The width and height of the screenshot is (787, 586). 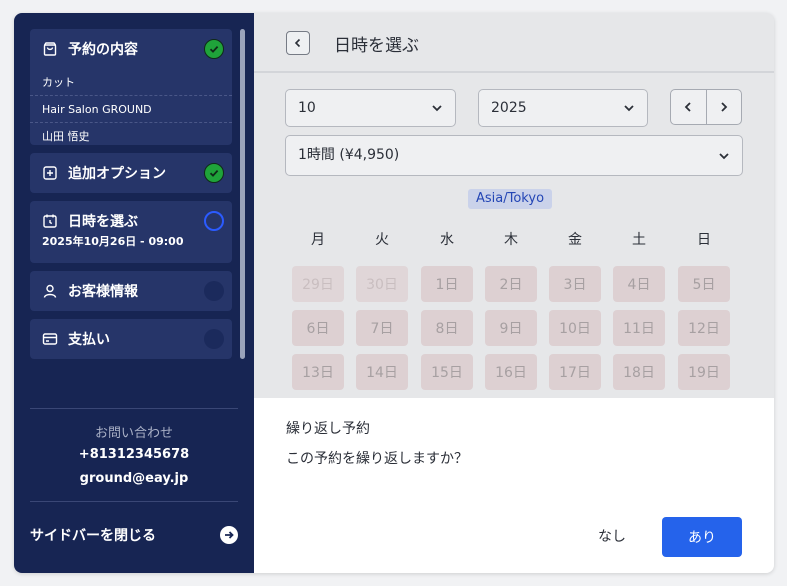 What do you see at coordinates (704, 284) in the screenshot?
I see `calendar-day: 5日` at bounding box center [704, 284].